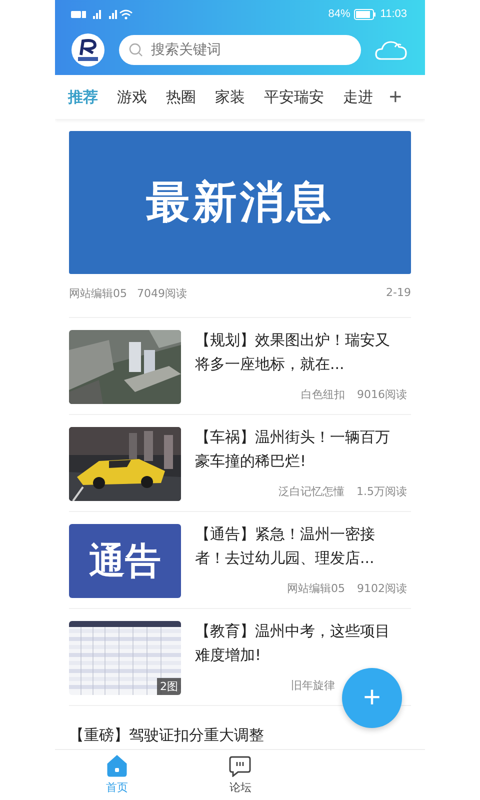 The image size is (480, 800). I want to click on logo-icon, so click(88, 50).